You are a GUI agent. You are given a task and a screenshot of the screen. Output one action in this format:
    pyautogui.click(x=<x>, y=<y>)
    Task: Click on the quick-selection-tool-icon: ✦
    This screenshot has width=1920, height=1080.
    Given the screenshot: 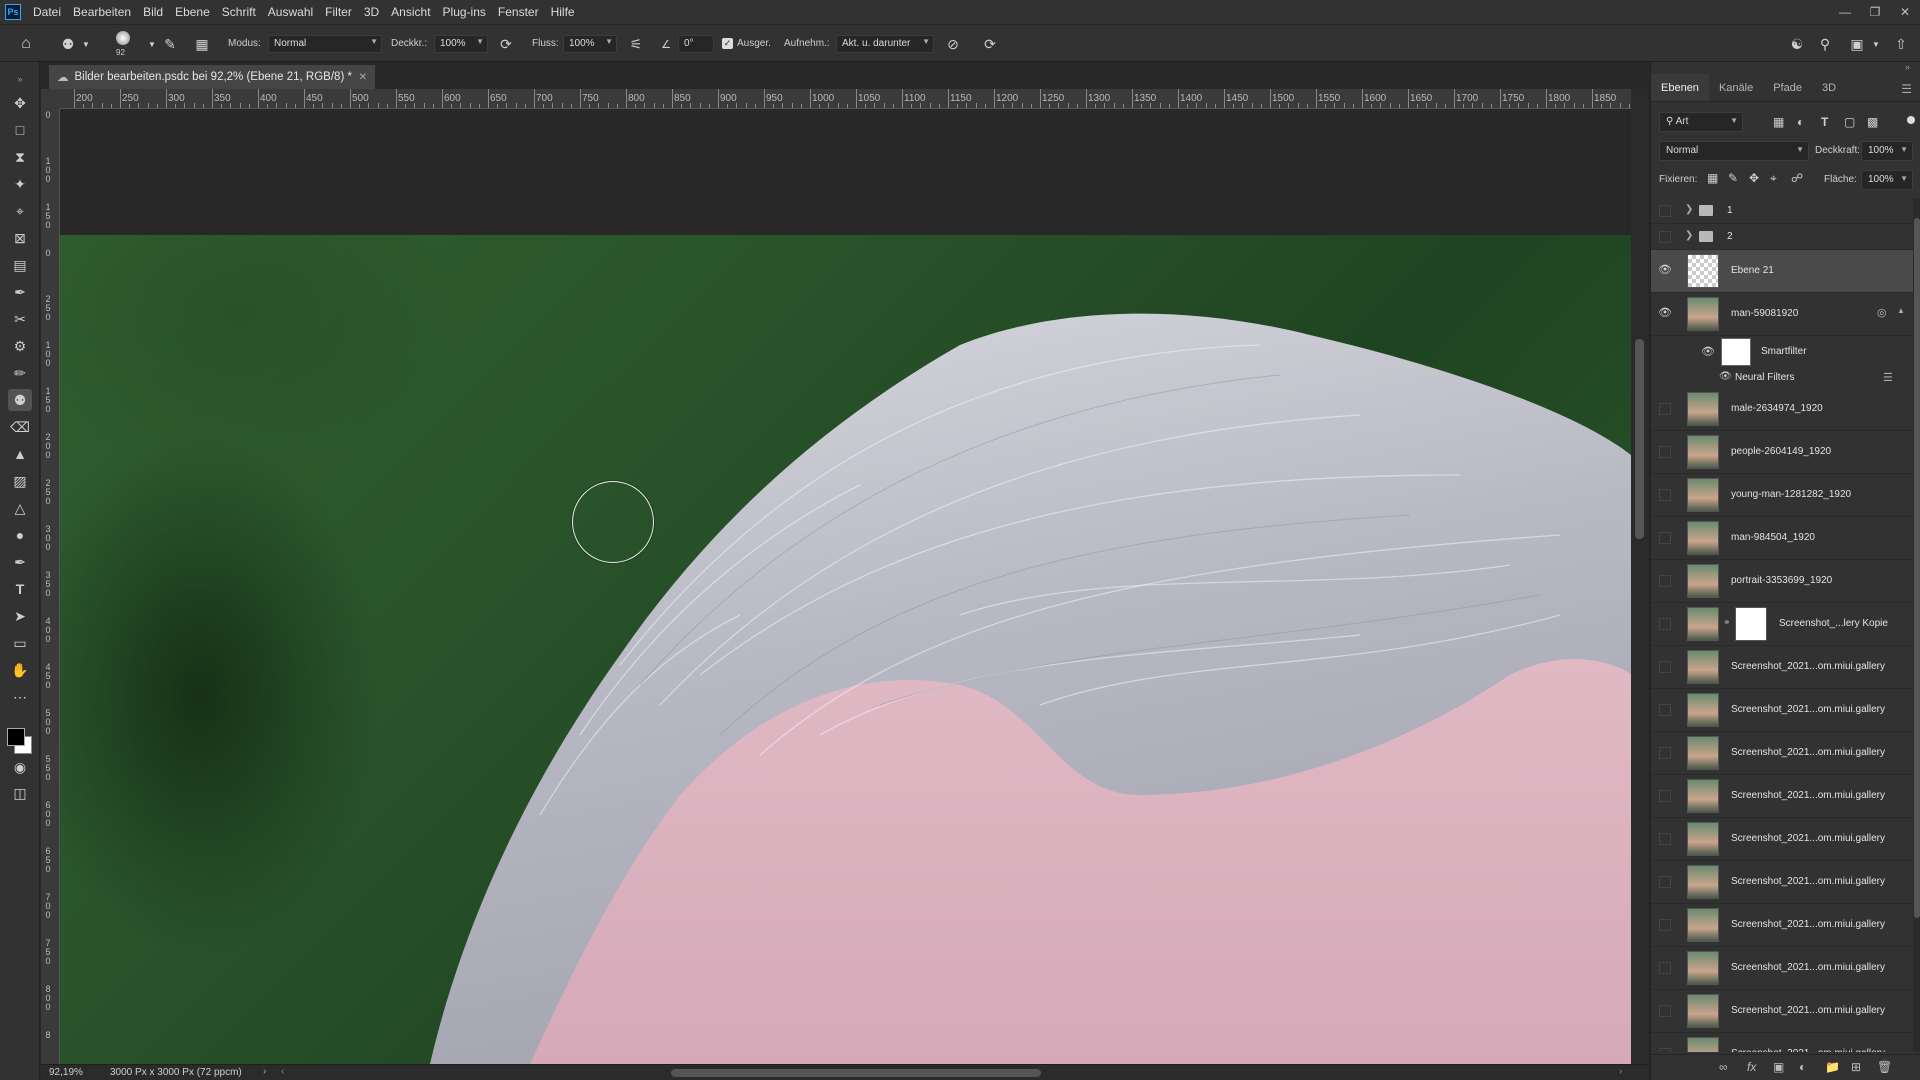 What is the action you would take?
    pyautogui.click(x=20, y=184)
    